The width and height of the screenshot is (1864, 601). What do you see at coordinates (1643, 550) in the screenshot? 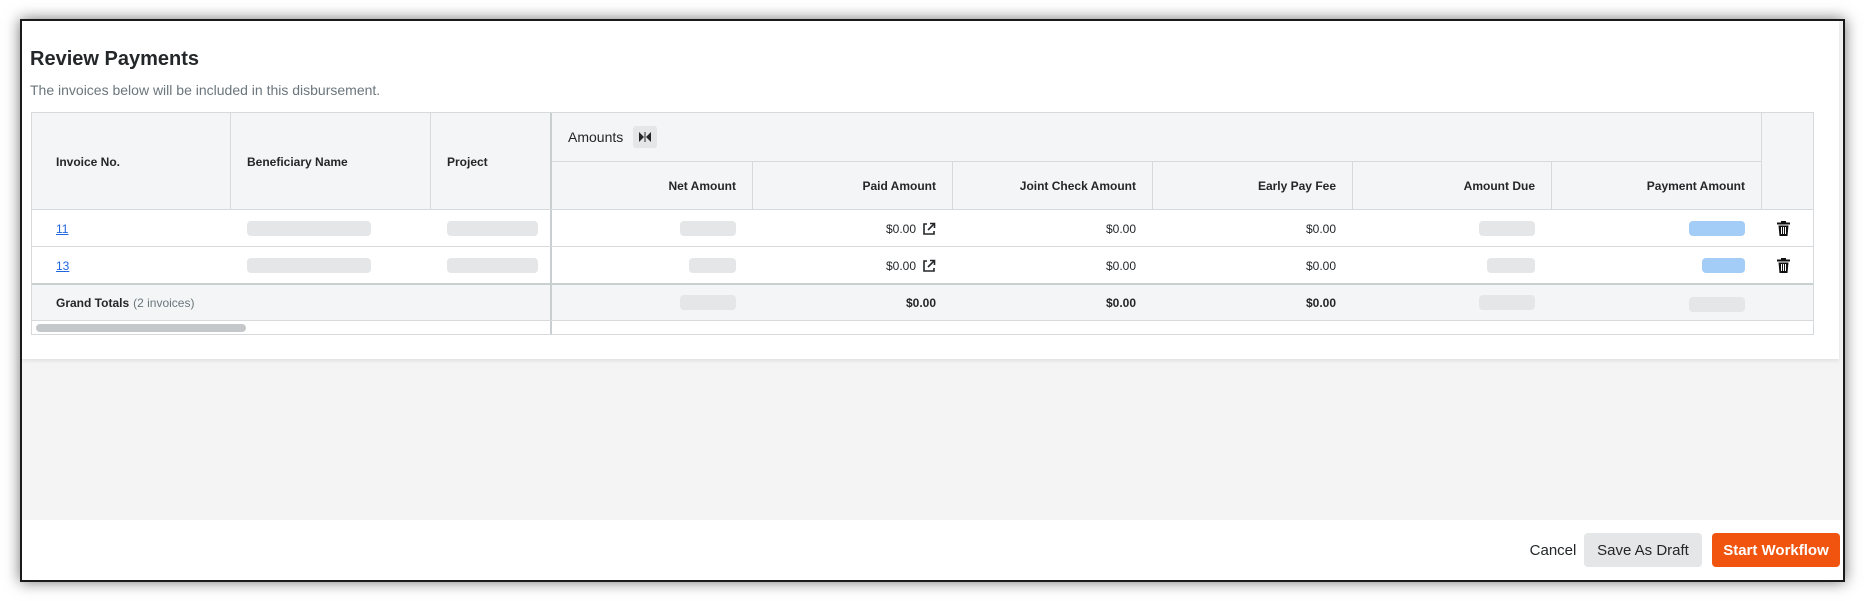
I see `save-as-draft-button: Save As Draft` at bounding box center [1643, 550].